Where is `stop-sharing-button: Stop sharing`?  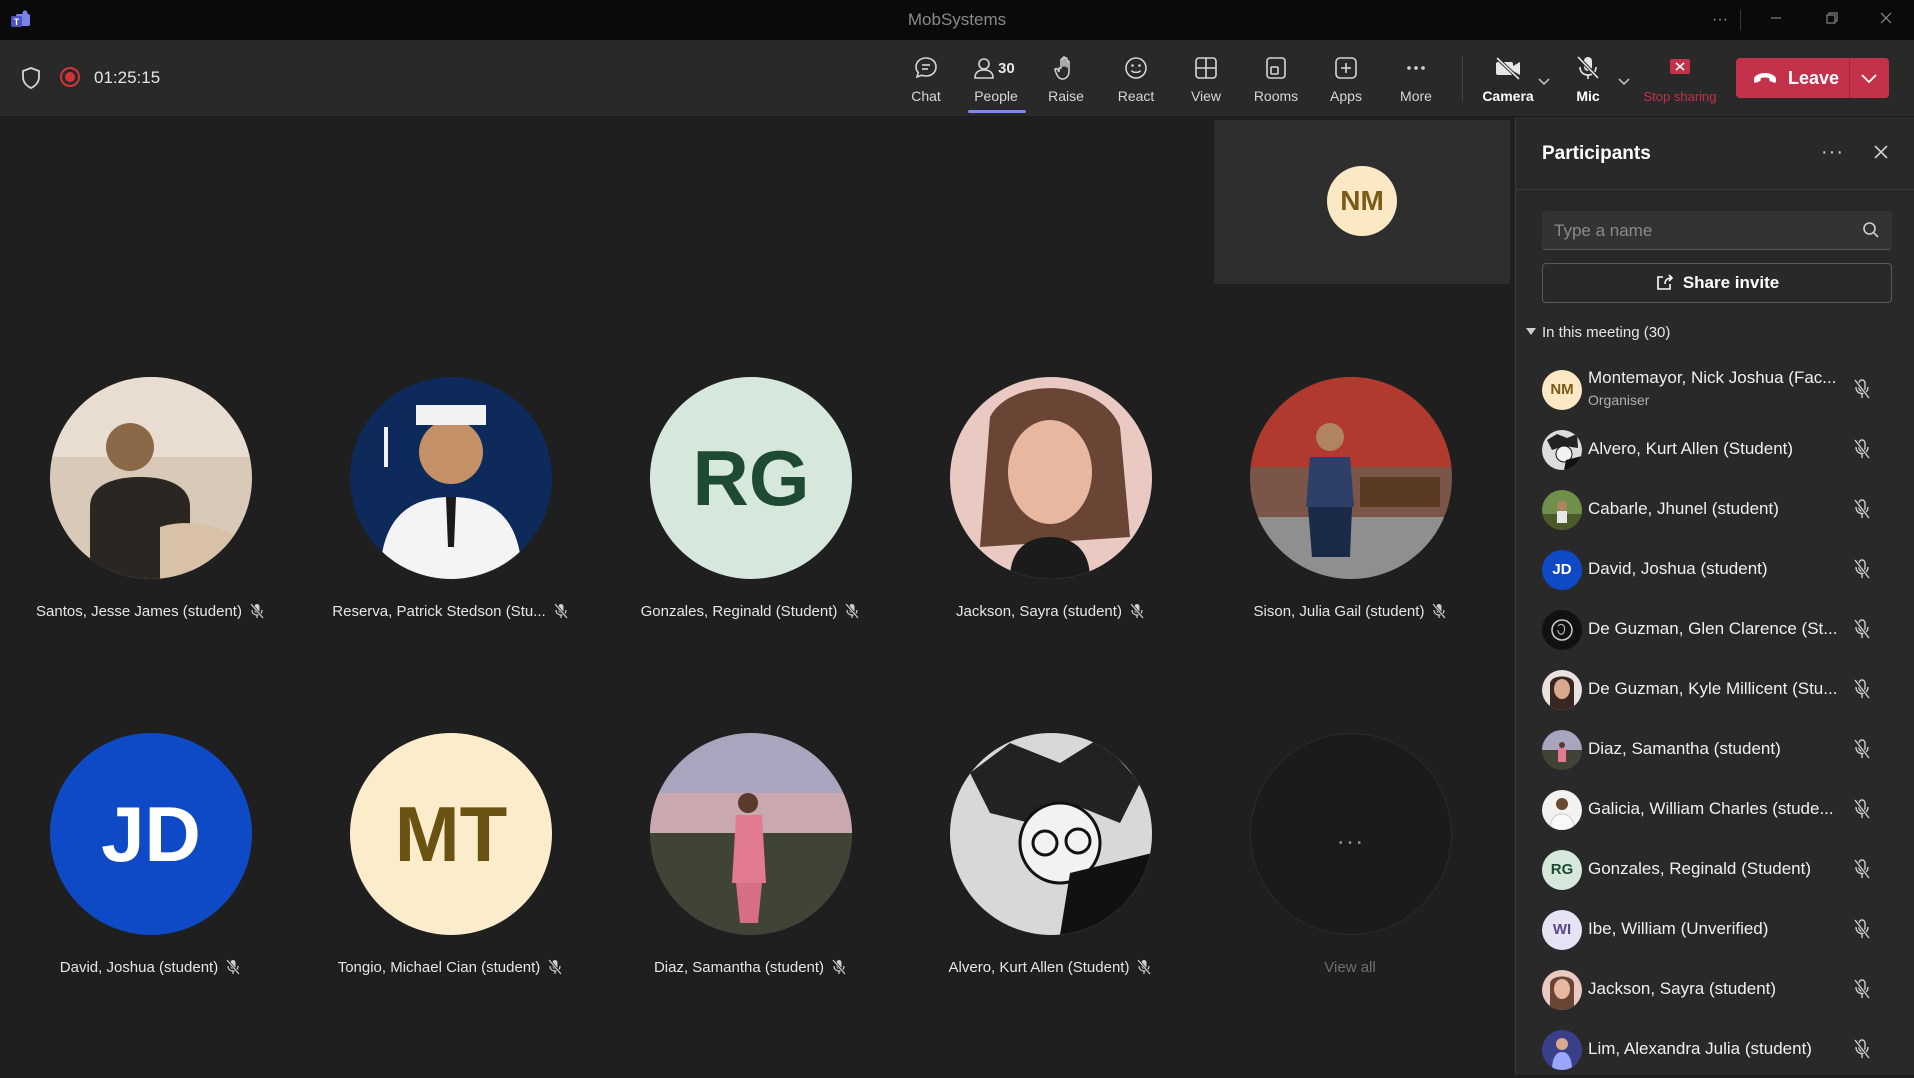
stop-sharing-button: Stop sharing is located at coordinates (1680, 80).